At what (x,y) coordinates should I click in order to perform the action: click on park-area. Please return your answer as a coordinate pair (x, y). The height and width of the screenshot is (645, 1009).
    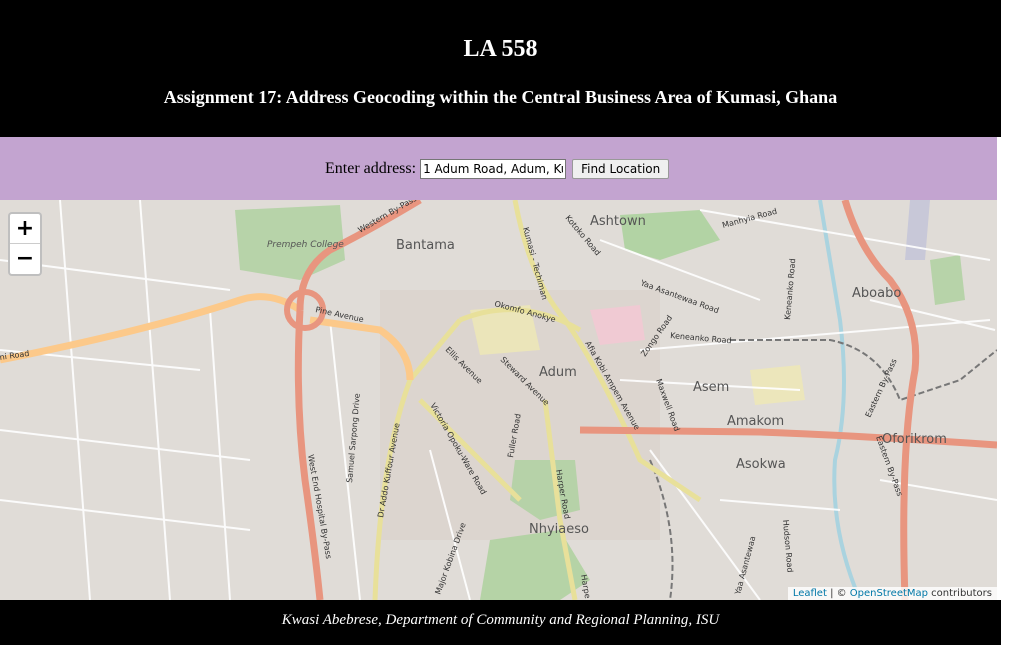
    Looking at the image, I should click on (947, 280).